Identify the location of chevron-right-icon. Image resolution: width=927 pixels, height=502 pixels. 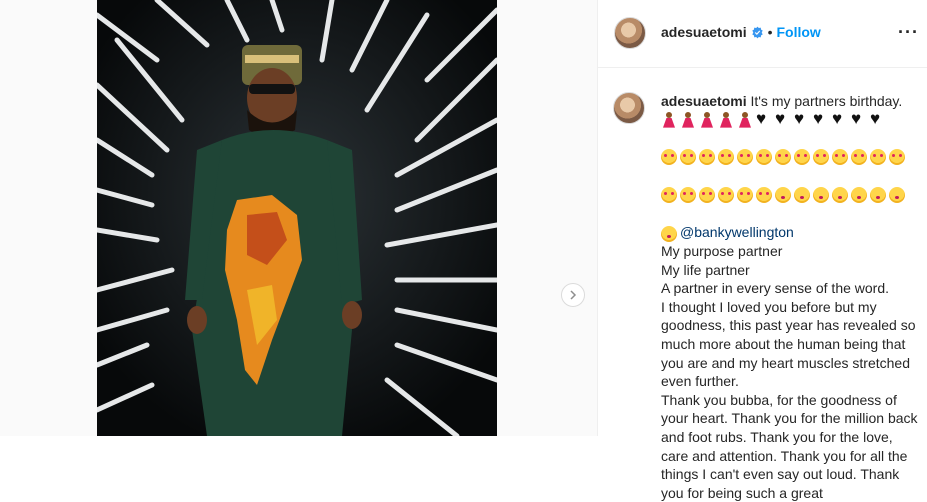
(573, 295).